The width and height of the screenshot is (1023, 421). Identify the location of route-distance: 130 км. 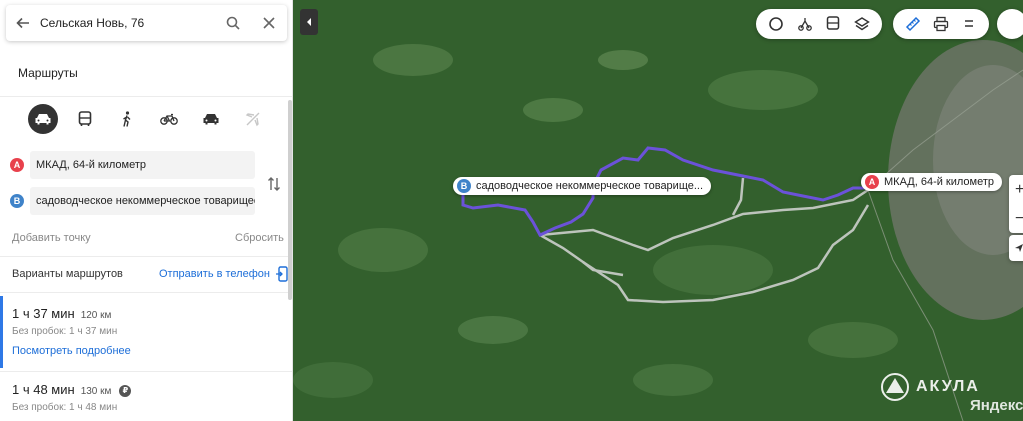
(96, 391).